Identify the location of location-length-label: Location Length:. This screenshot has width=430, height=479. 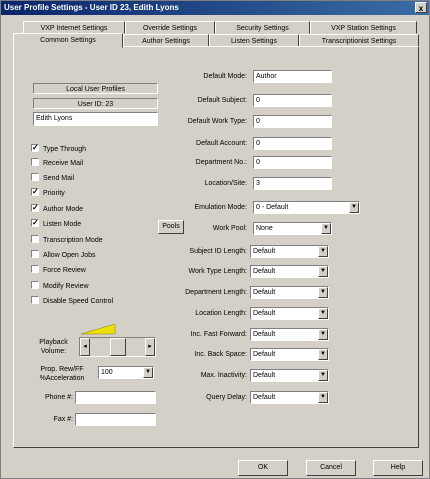
(221, 313).